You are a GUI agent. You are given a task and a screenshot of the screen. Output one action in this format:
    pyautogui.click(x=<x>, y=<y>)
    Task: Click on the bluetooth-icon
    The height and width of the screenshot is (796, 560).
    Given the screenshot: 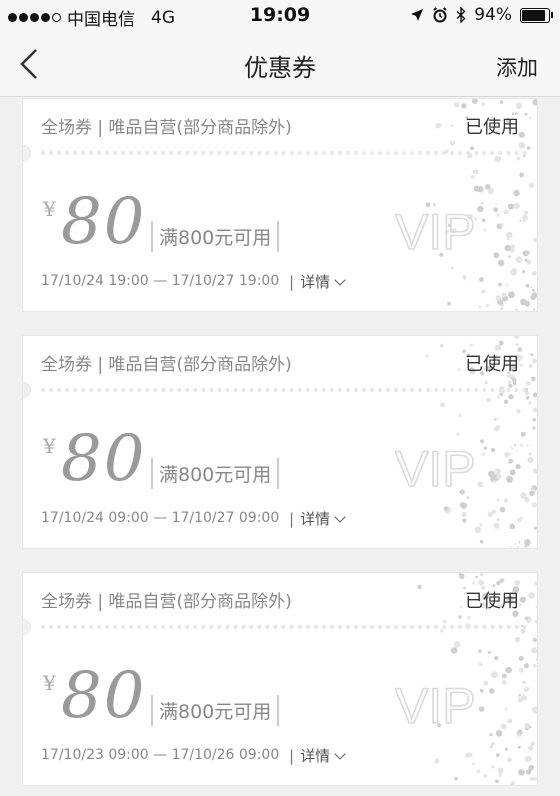 What is the action you would take?
    pyautogui.click(x=461, y=15)
    